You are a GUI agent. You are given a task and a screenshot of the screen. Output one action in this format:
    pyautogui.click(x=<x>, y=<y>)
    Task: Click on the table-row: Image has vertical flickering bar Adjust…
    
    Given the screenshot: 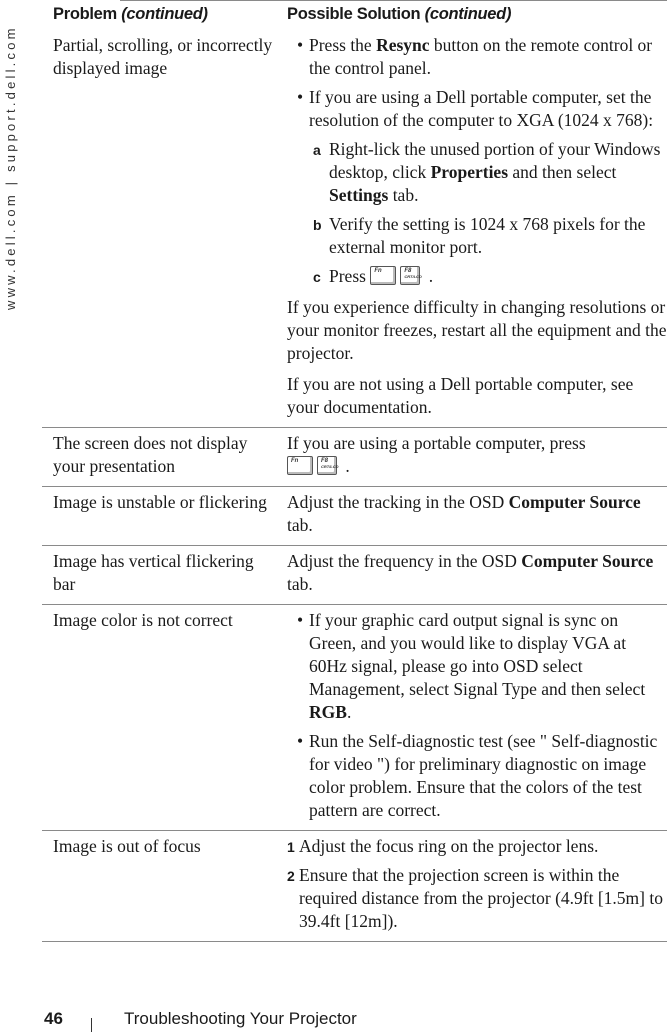 What is the action you would take?
    pyautogui.click(x=354, y=574)
    